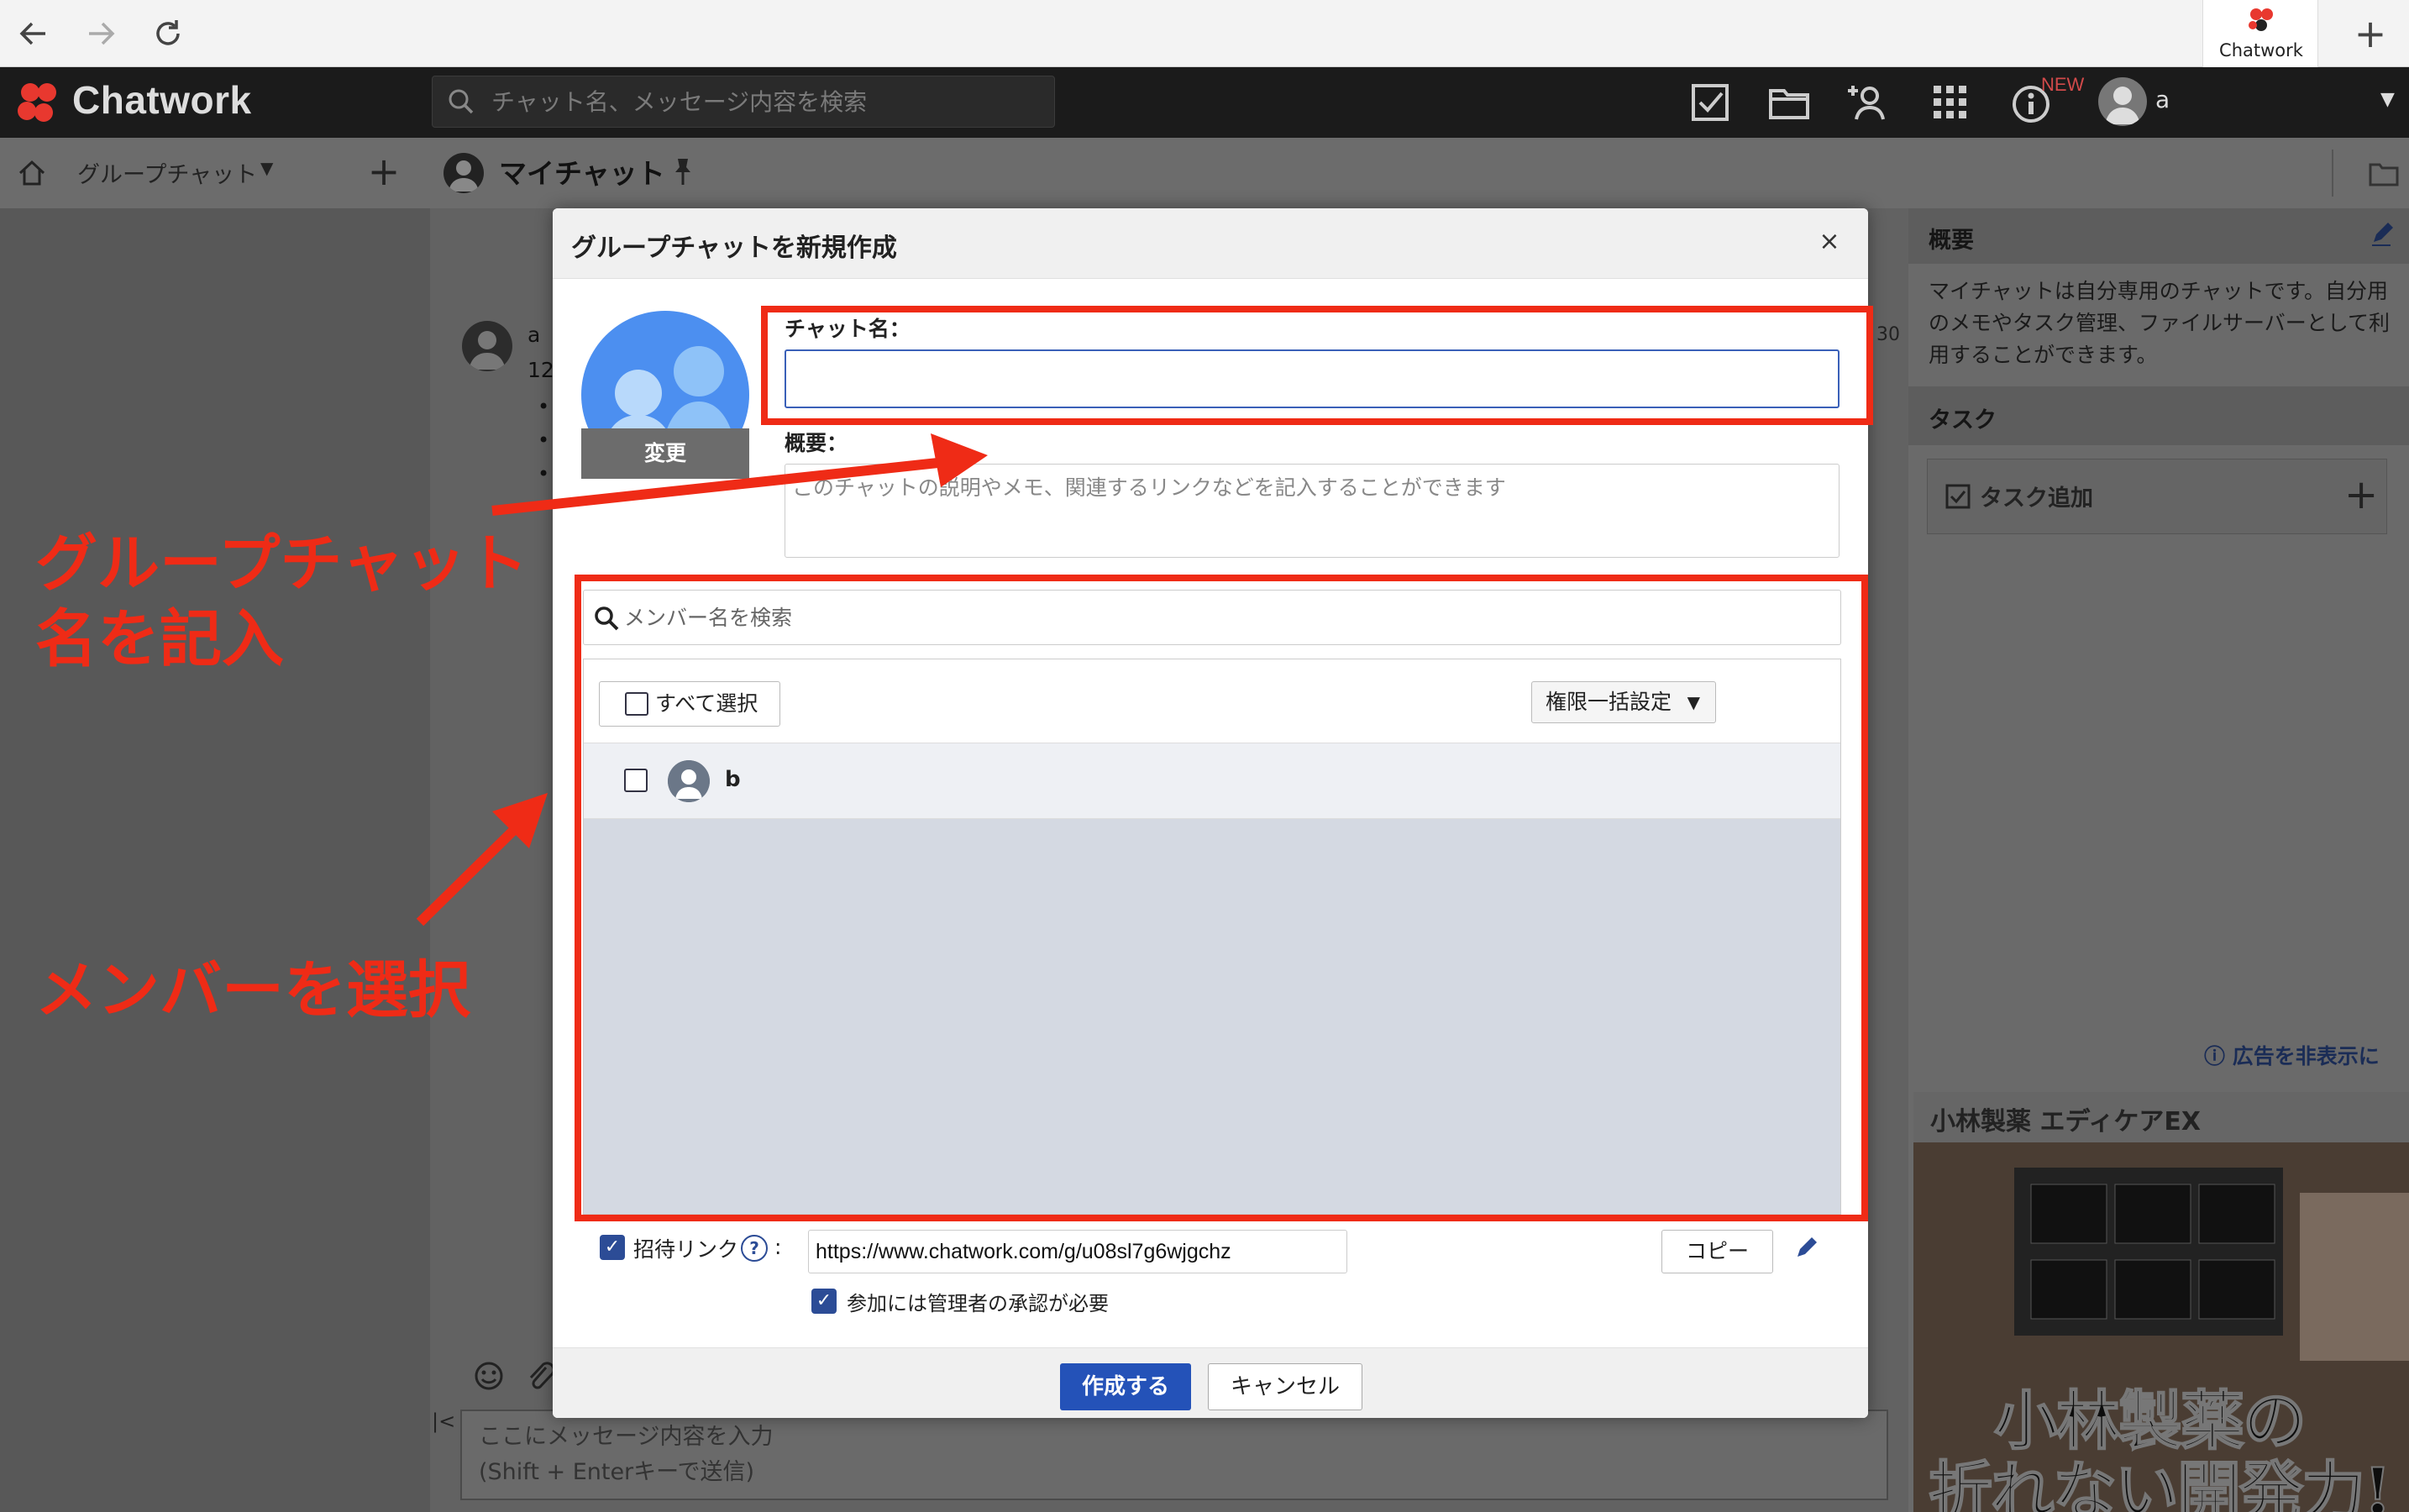  I want to click on room-subheader: グループチャット ▼ + マイチャット, so click(1205, 173).